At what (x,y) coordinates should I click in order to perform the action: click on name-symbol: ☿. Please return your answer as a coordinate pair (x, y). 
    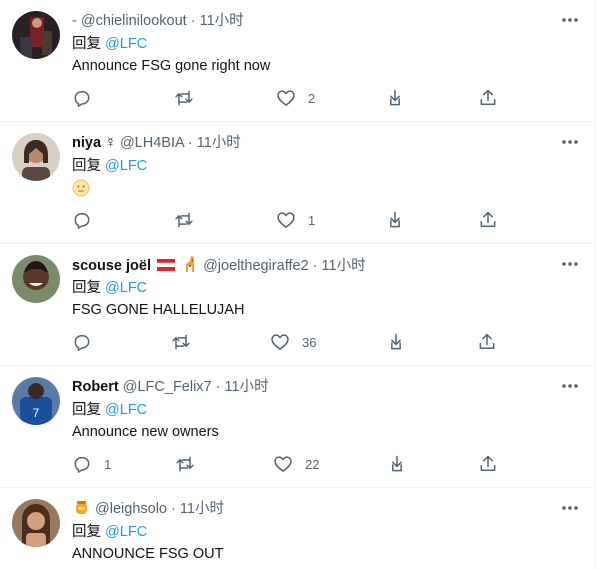
    Looking at the image, I should click on (110, 143).